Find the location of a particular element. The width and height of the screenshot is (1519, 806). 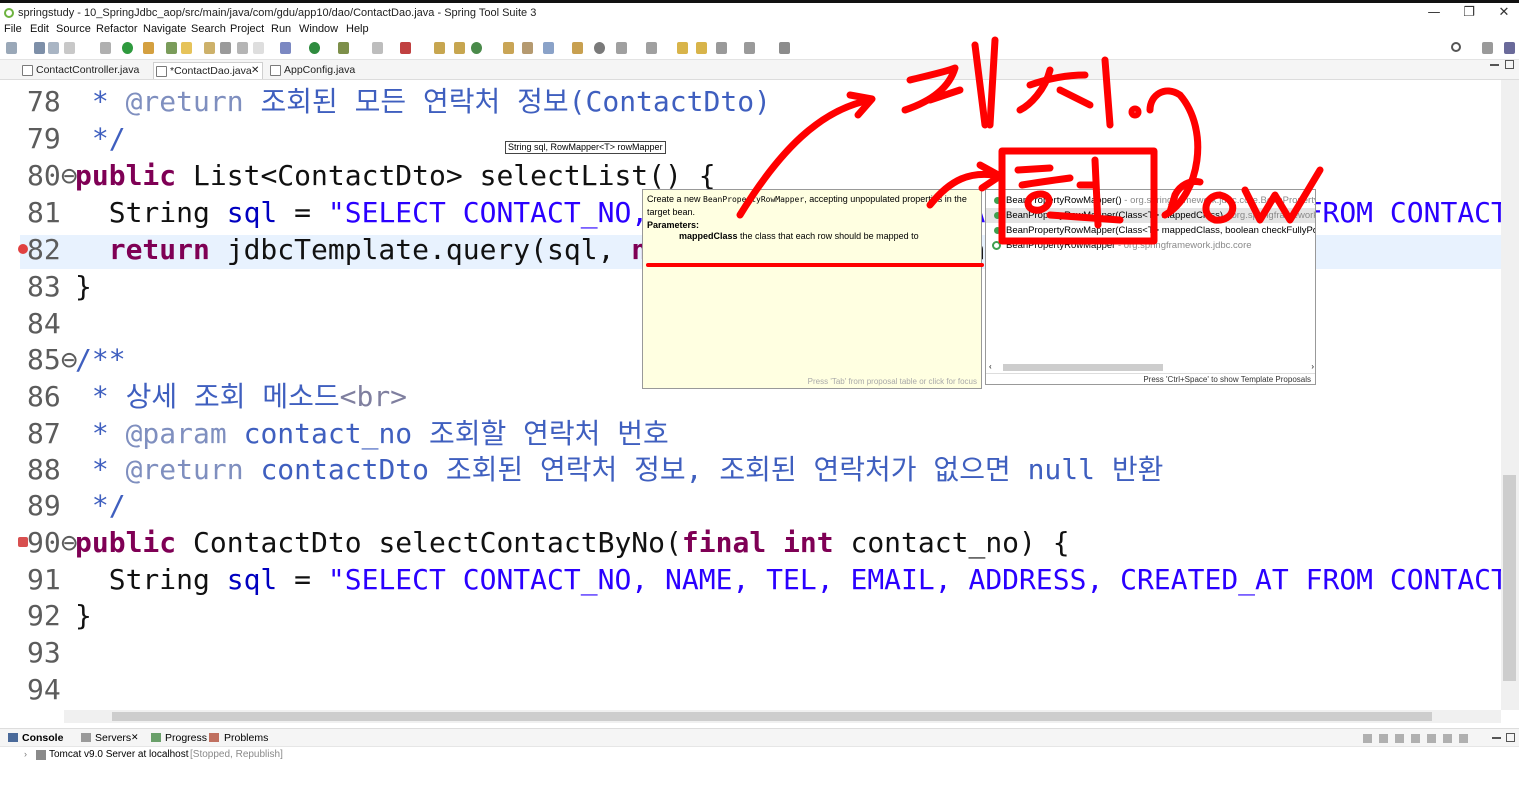

new-icon is located at coordinates (11, 48).